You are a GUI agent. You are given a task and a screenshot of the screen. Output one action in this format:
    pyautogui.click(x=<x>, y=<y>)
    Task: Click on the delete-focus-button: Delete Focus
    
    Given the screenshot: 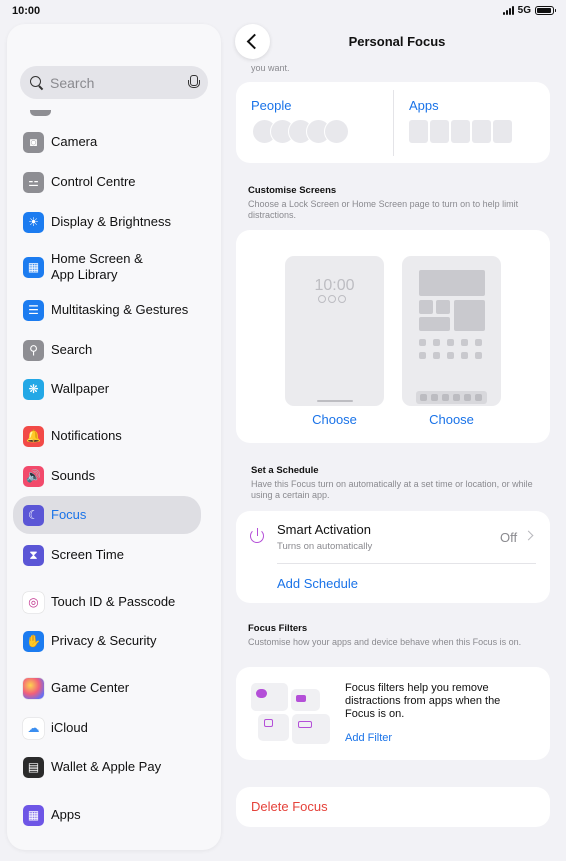 What is the action you would take?
    pyautogui.click(x=289, y=806)
    